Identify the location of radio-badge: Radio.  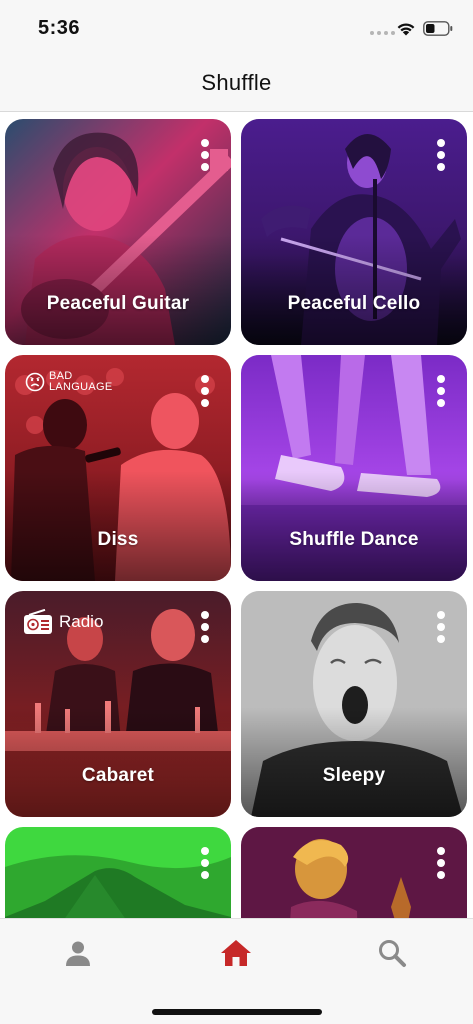
(63, 622).